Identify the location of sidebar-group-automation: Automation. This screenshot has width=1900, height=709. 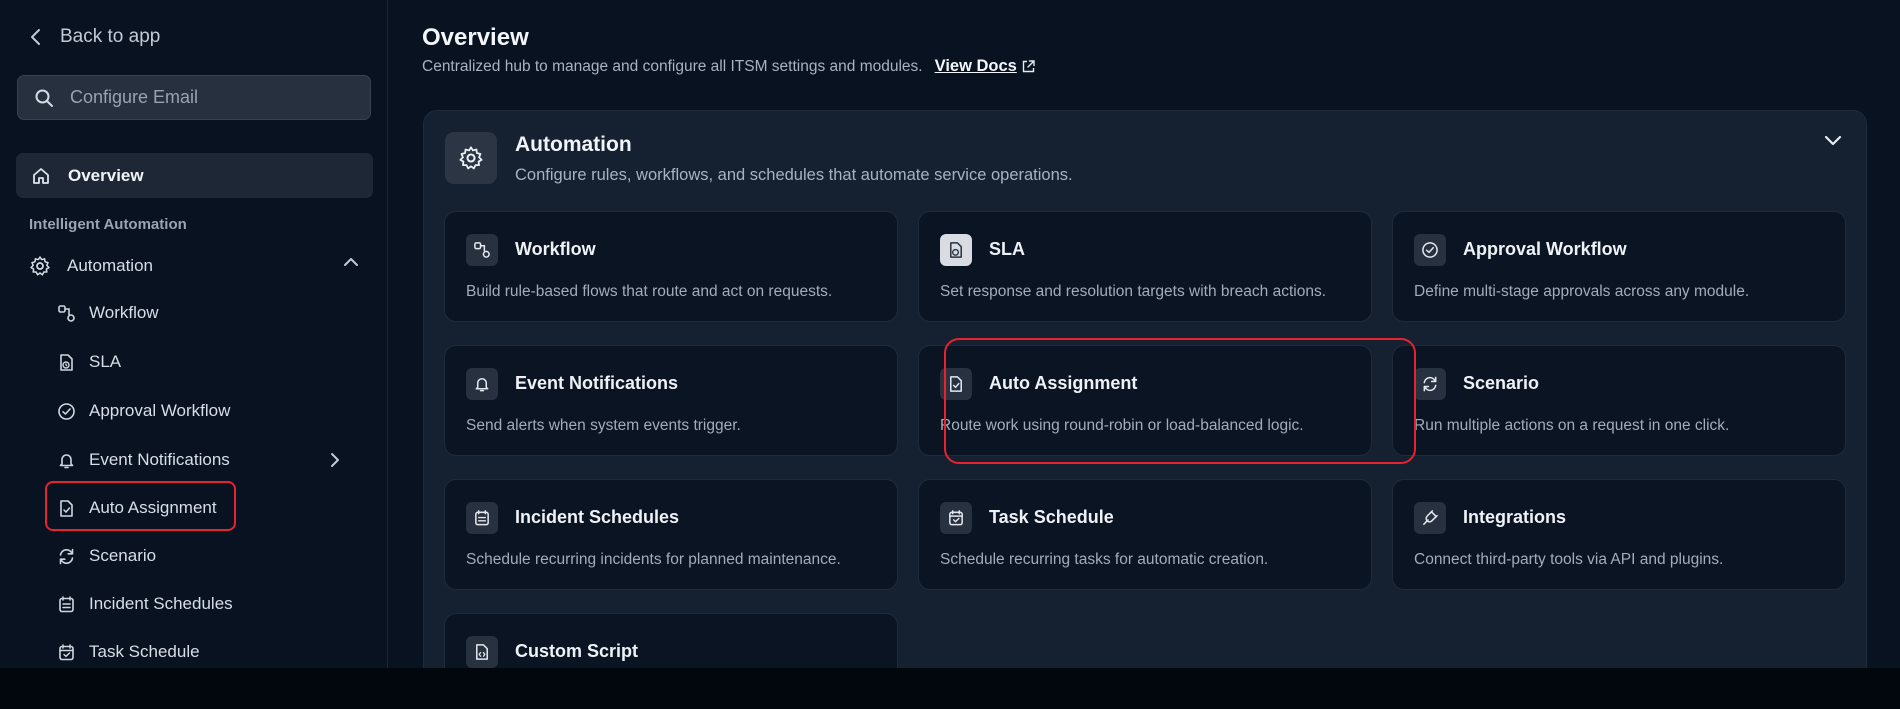
(194, 266).